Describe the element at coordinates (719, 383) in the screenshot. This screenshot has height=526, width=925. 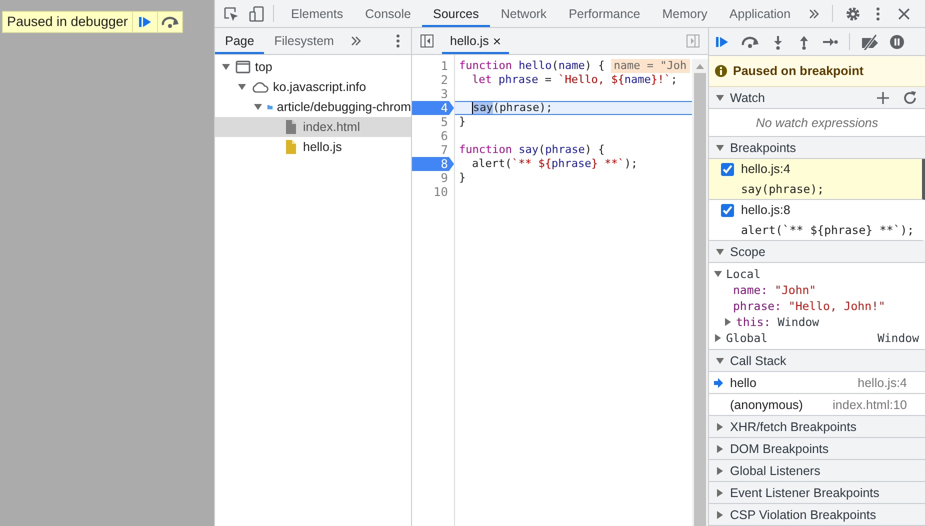
I see `current-frame-arrow-icon` at that location.